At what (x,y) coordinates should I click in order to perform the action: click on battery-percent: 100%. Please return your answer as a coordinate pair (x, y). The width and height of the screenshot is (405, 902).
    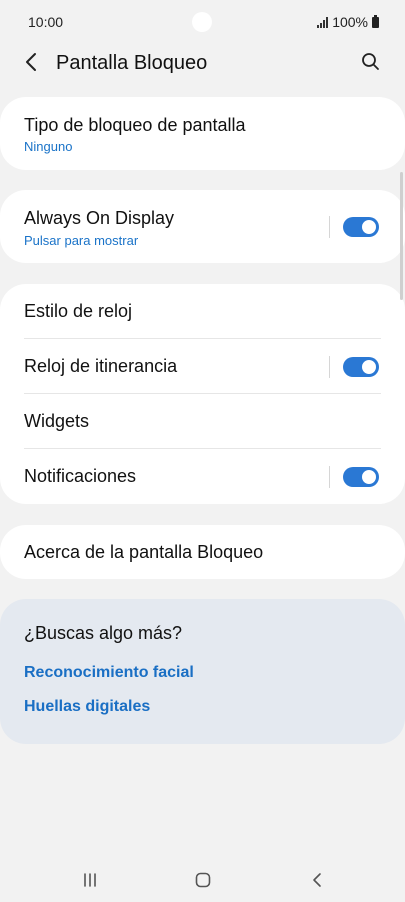
    Looking at the image, I should click on (350, 22).